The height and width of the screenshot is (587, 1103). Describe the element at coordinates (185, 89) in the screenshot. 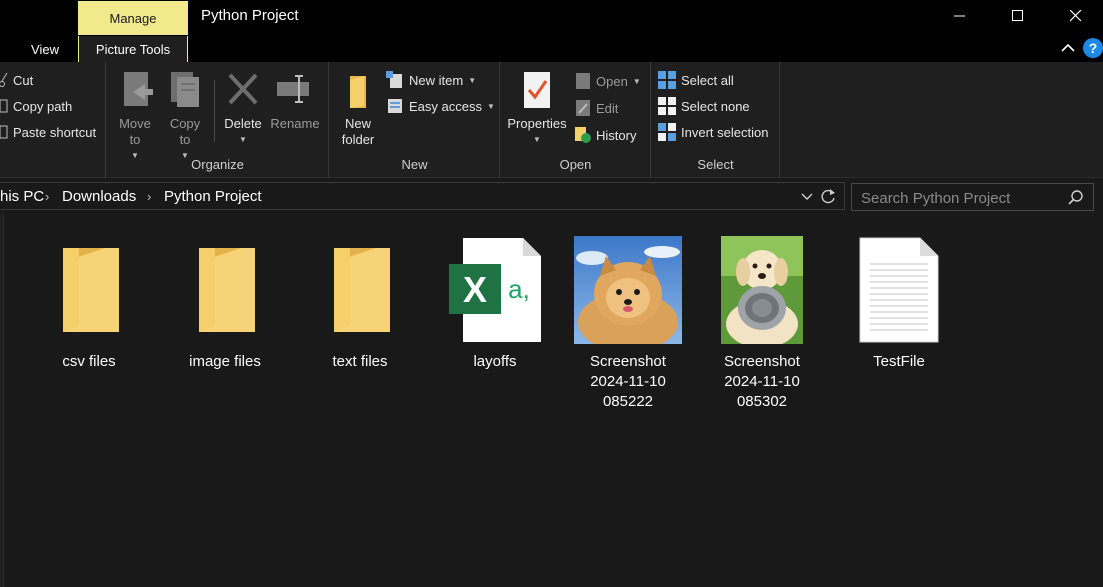

I see `copy-to-icon` at that location.